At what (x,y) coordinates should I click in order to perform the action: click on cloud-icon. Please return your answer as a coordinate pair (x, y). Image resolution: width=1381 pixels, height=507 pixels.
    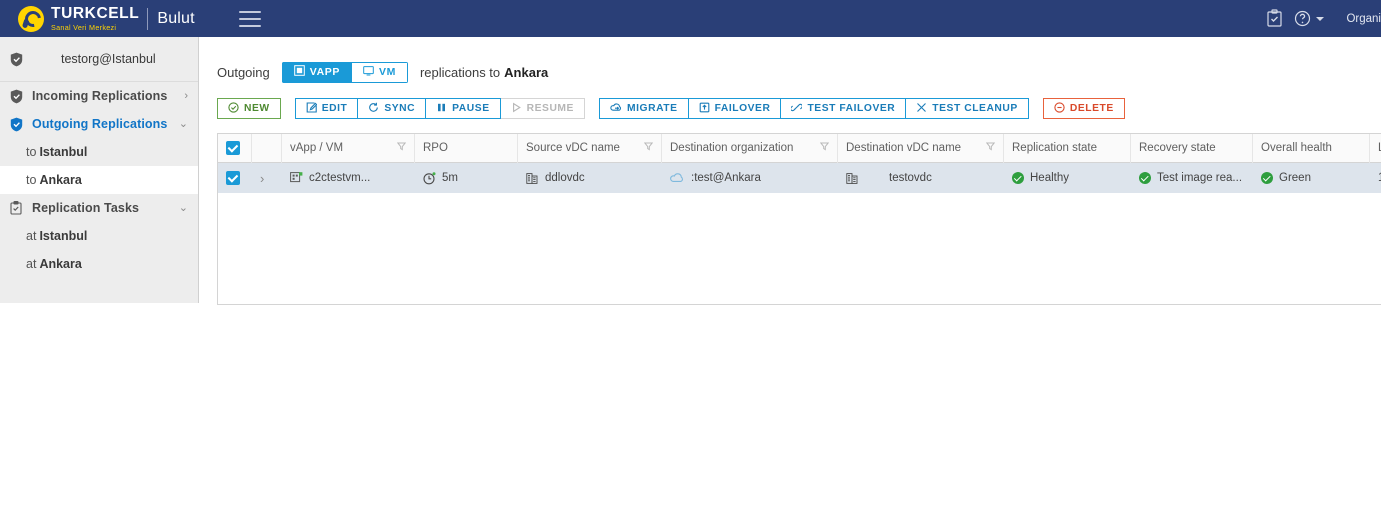
    Looking at the image, I should click on (677, 178).